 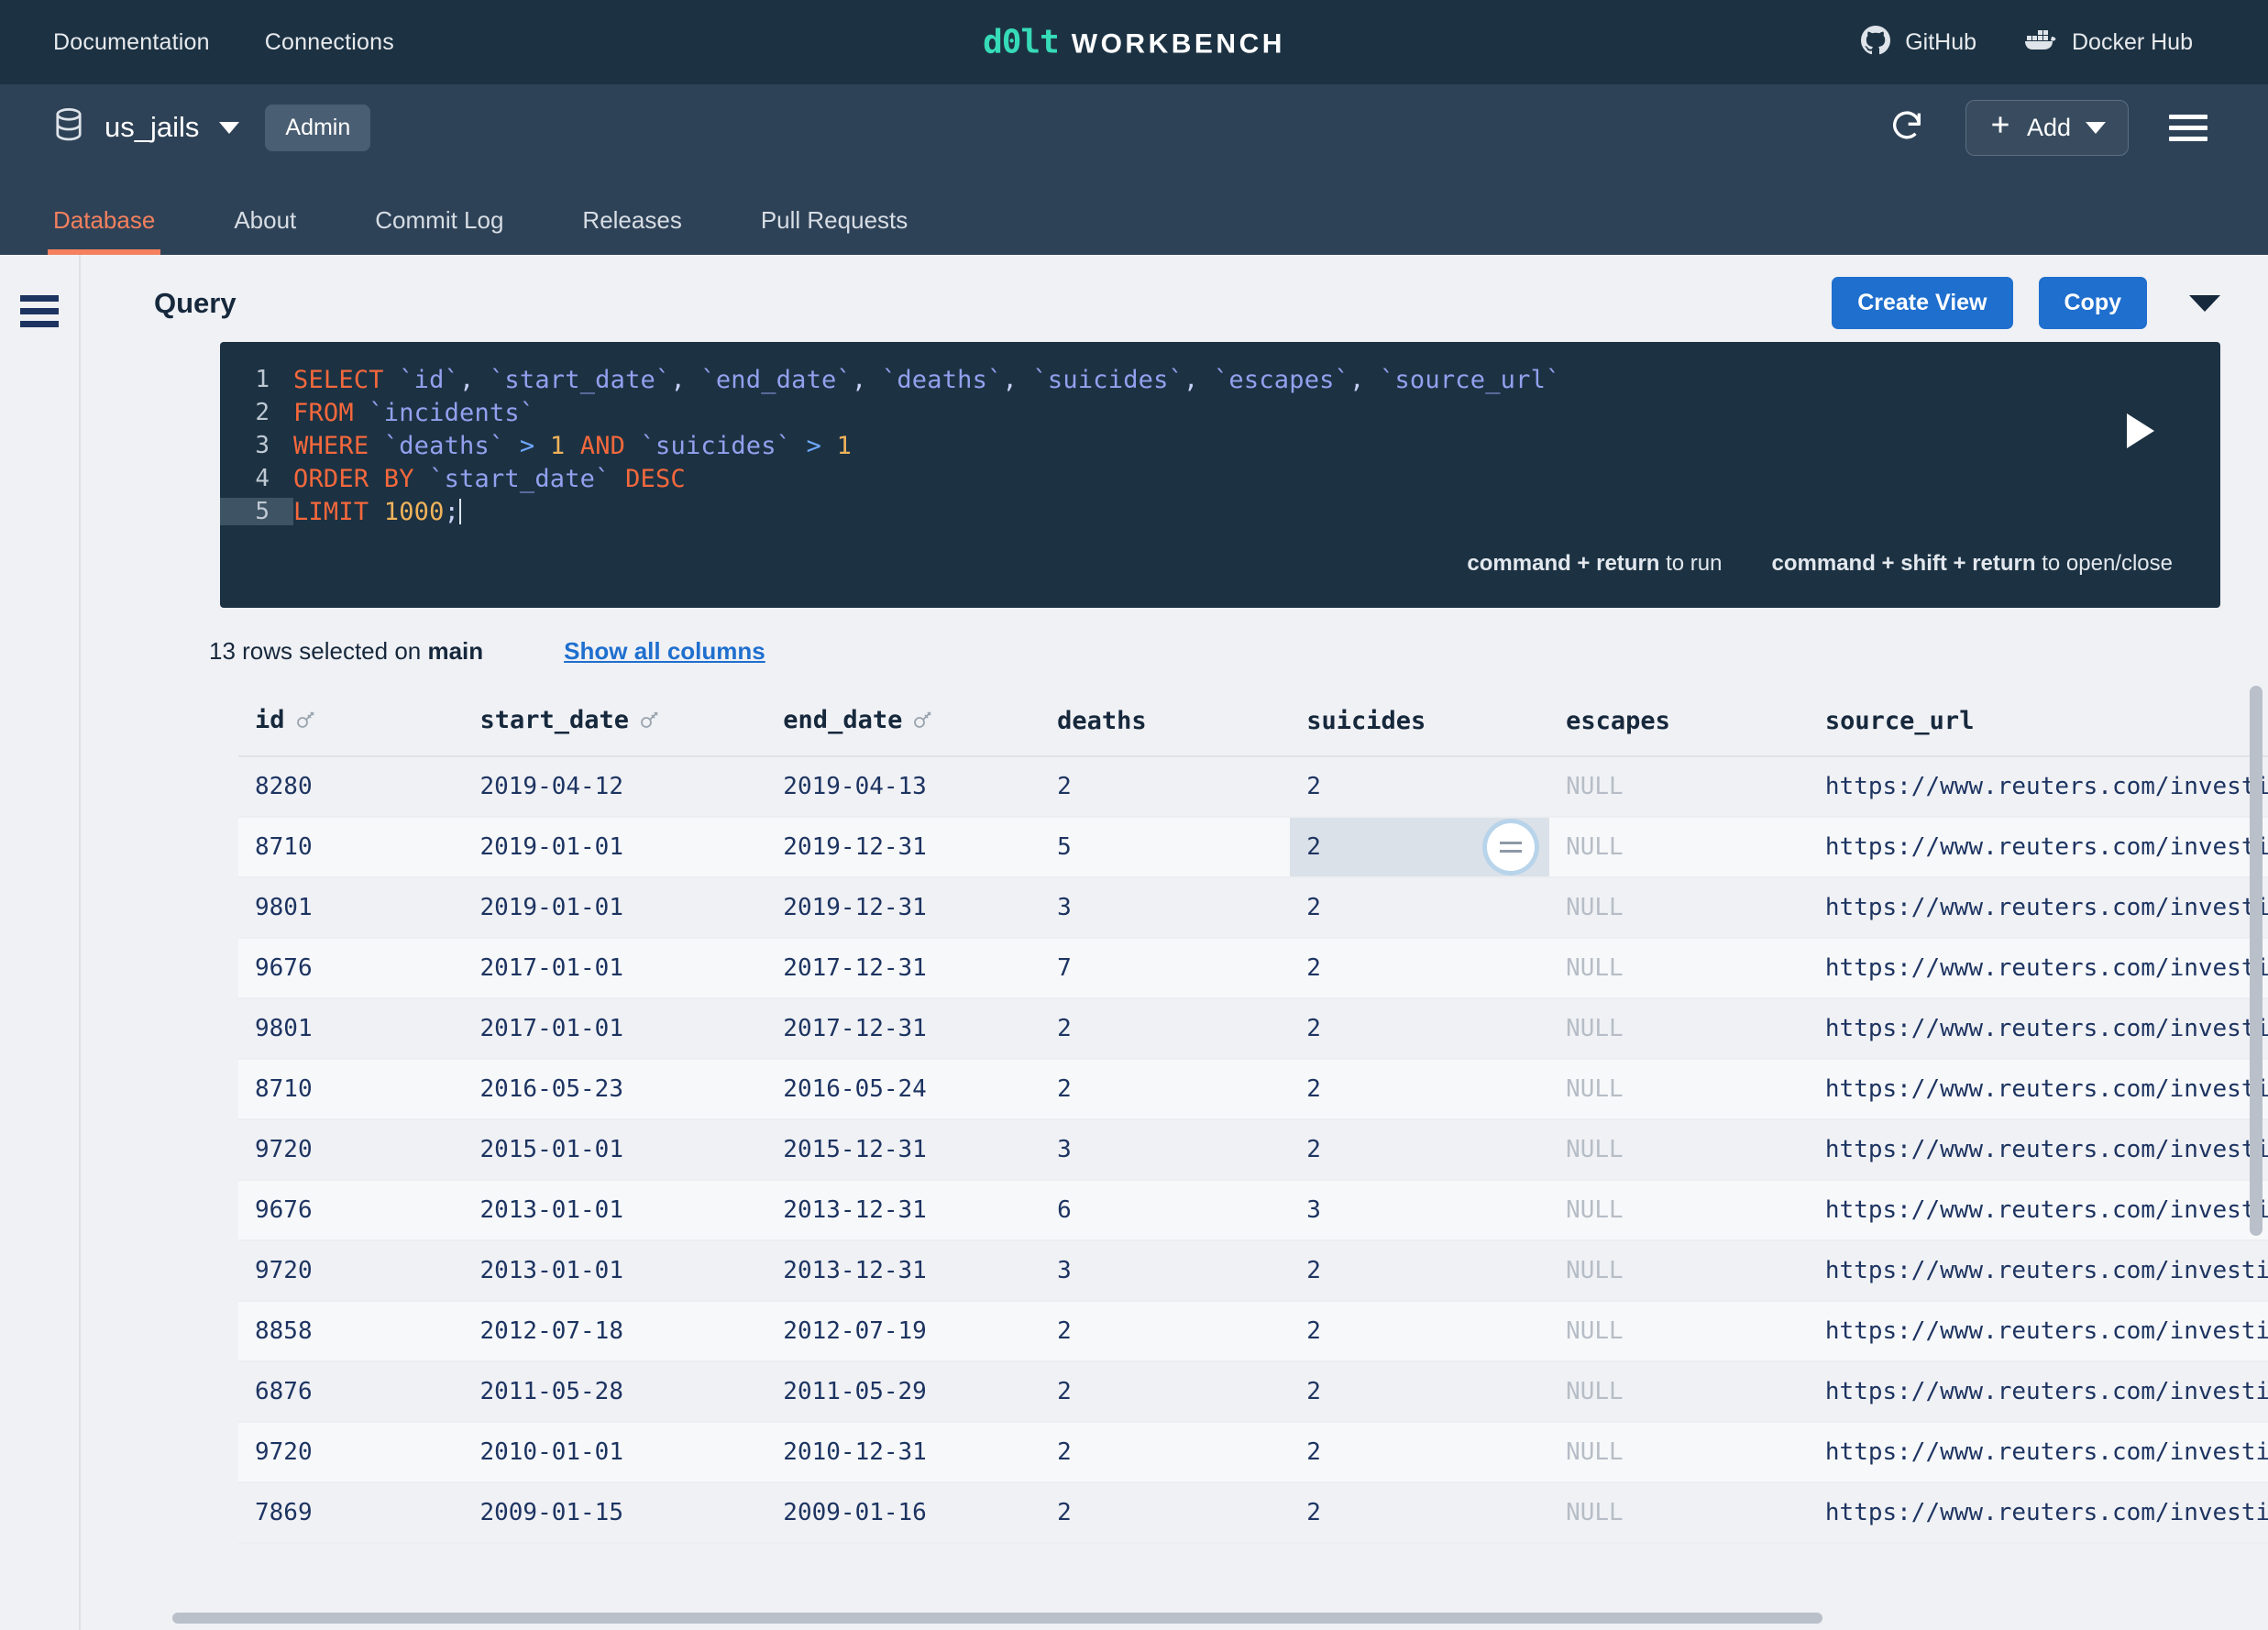 I want to click on horizontal-scrollbar, so click(x=1175, y=1618).